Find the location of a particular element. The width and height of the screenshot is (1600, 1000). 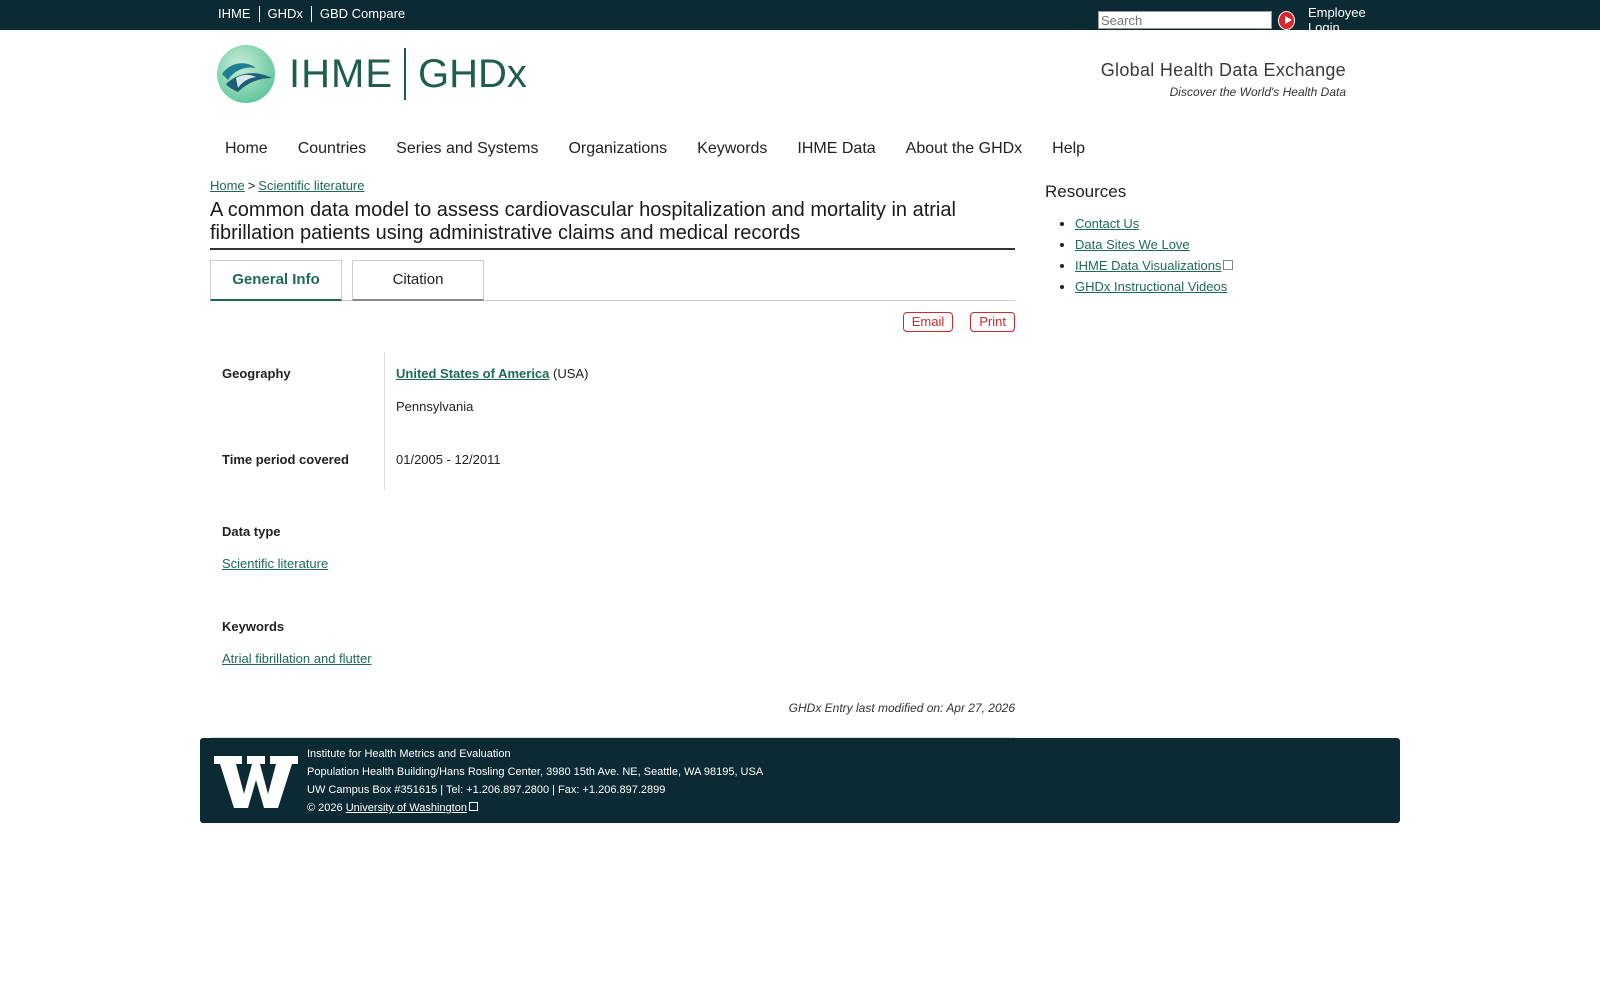

top-links: IHME GHDx GBD Compare is located at coordinates (315, 14).